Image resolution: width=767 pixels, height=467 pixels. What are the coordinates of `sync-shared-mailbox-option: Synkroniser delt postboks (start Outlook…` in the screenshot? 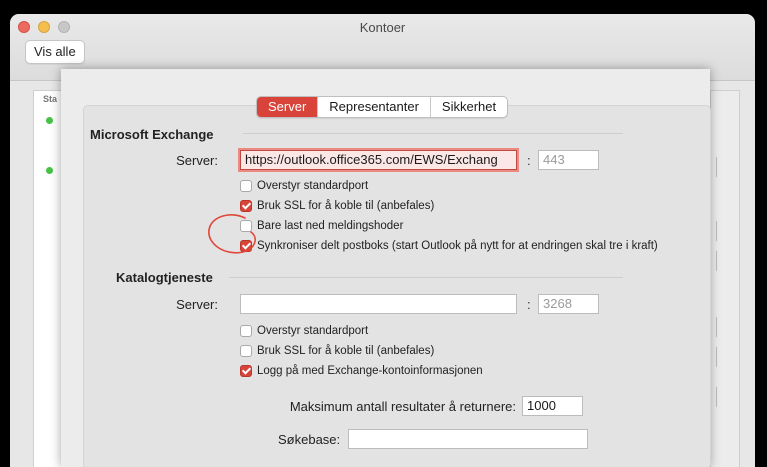 It's located at (449, 246).